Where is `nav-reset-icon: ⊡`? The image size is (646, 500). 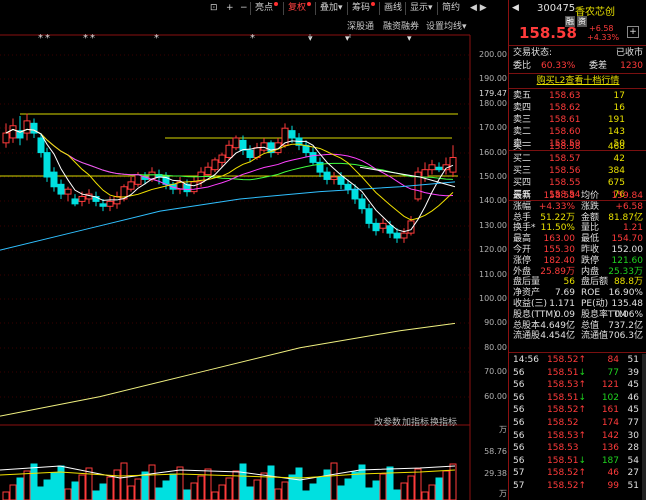 nav-reset-icon: ⊡ is located at coordinates (214, 8).